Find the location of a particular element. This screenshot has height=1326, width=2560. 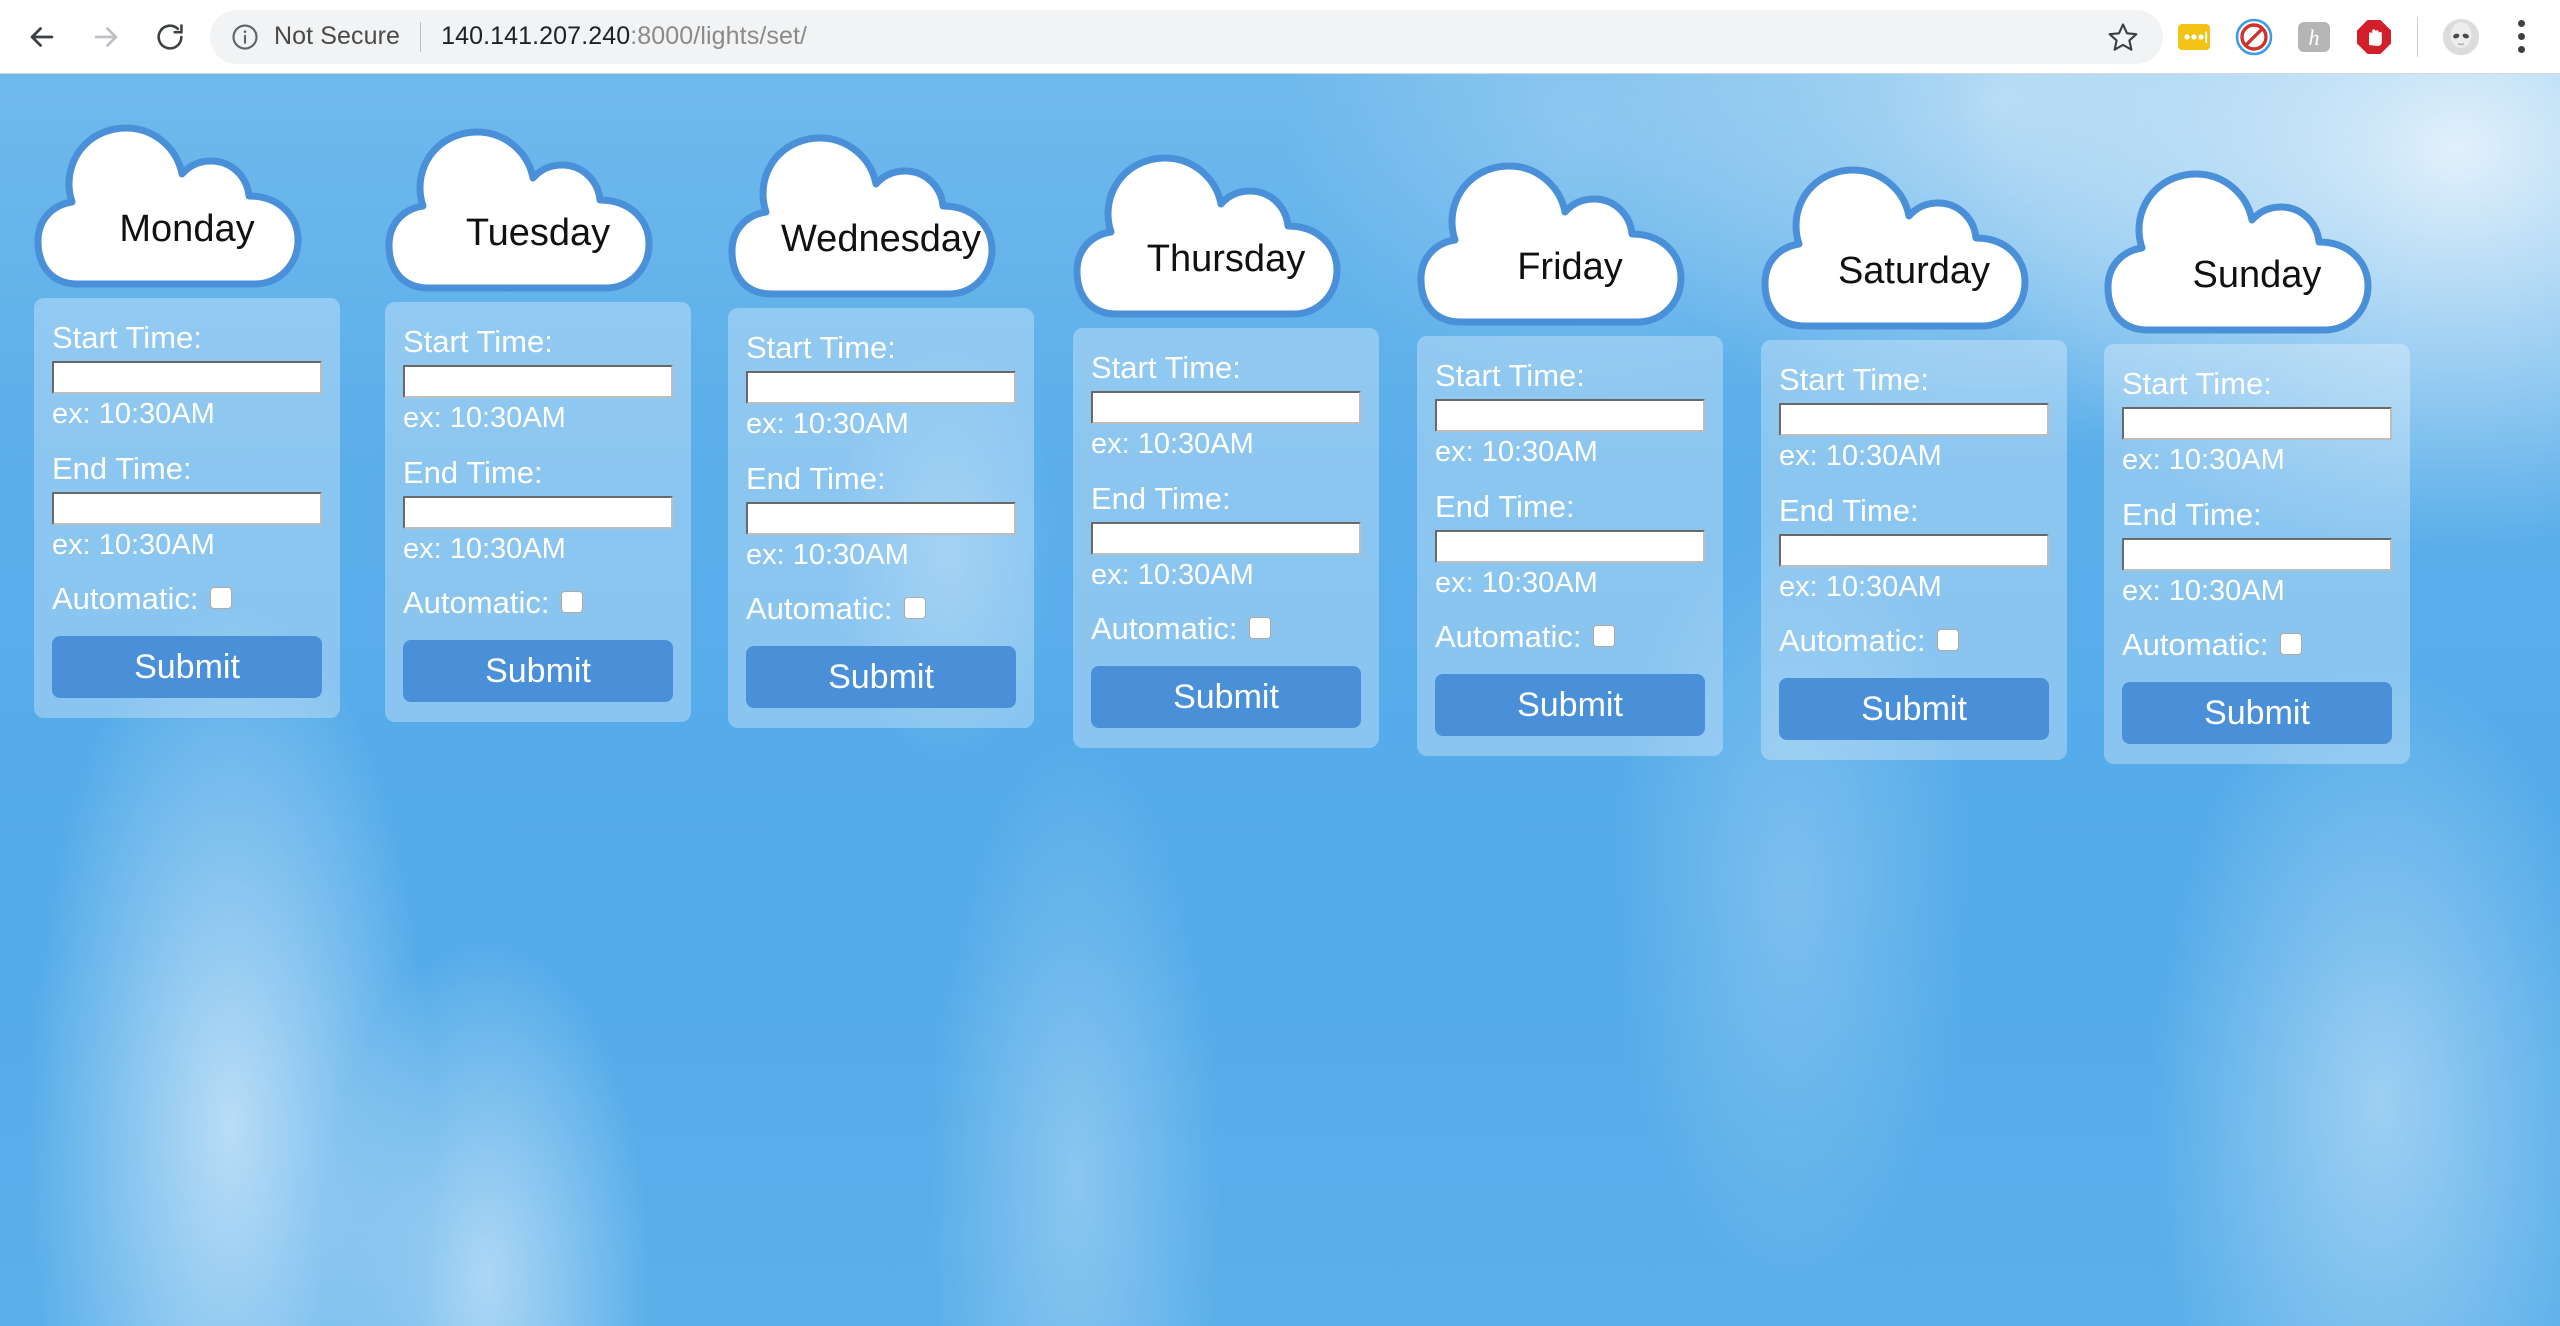

site-info-icon is located at coordinates (245, 37).